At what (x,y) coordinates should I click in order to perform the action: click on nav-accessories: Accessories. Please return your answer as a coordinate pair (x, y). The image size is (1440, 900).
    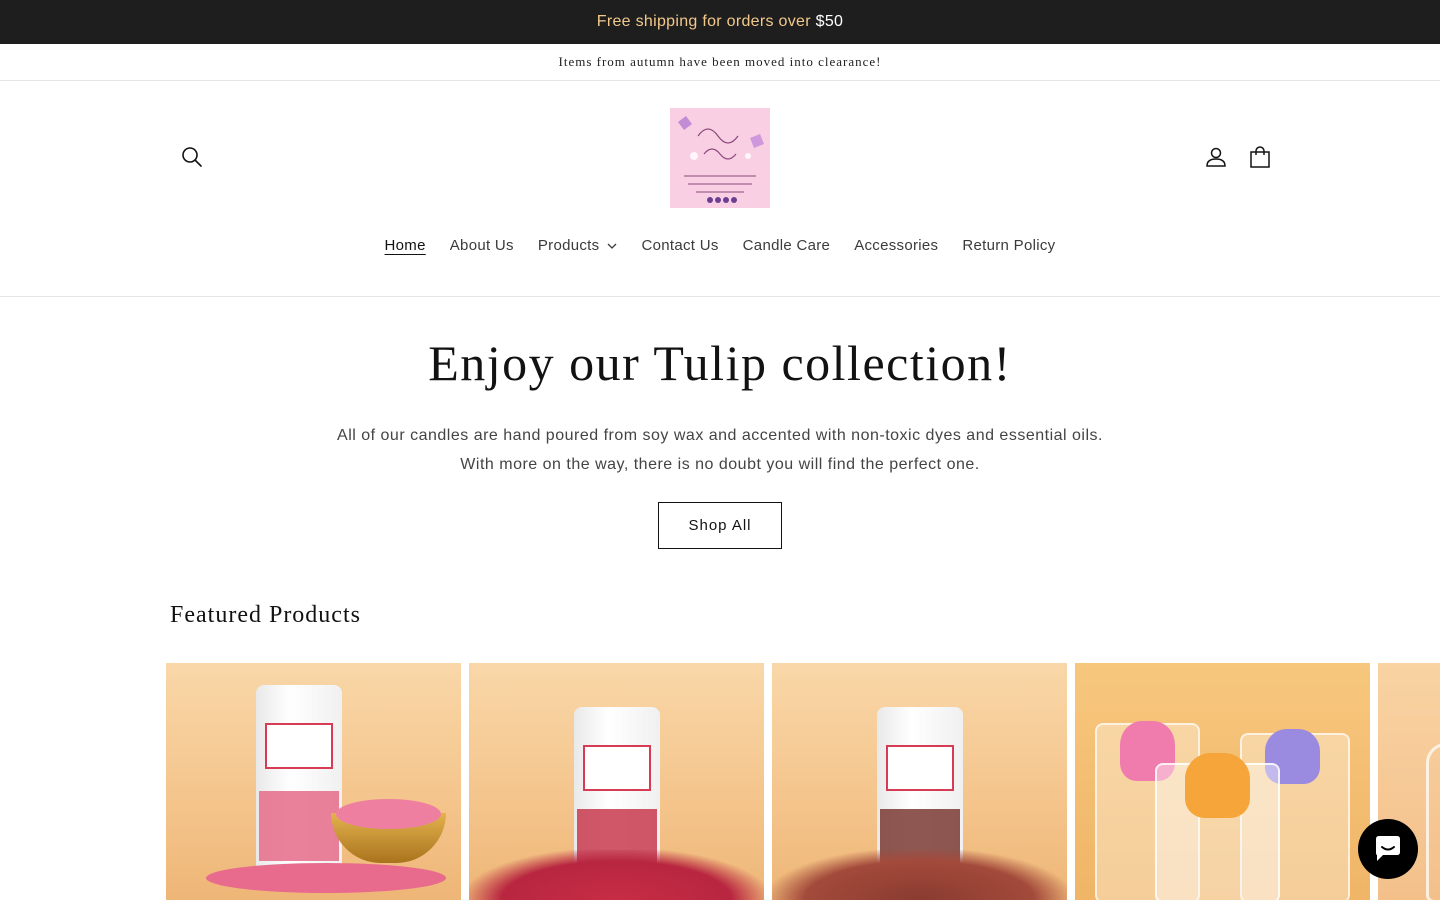
    Looking at the image, I should click on (896, 245).